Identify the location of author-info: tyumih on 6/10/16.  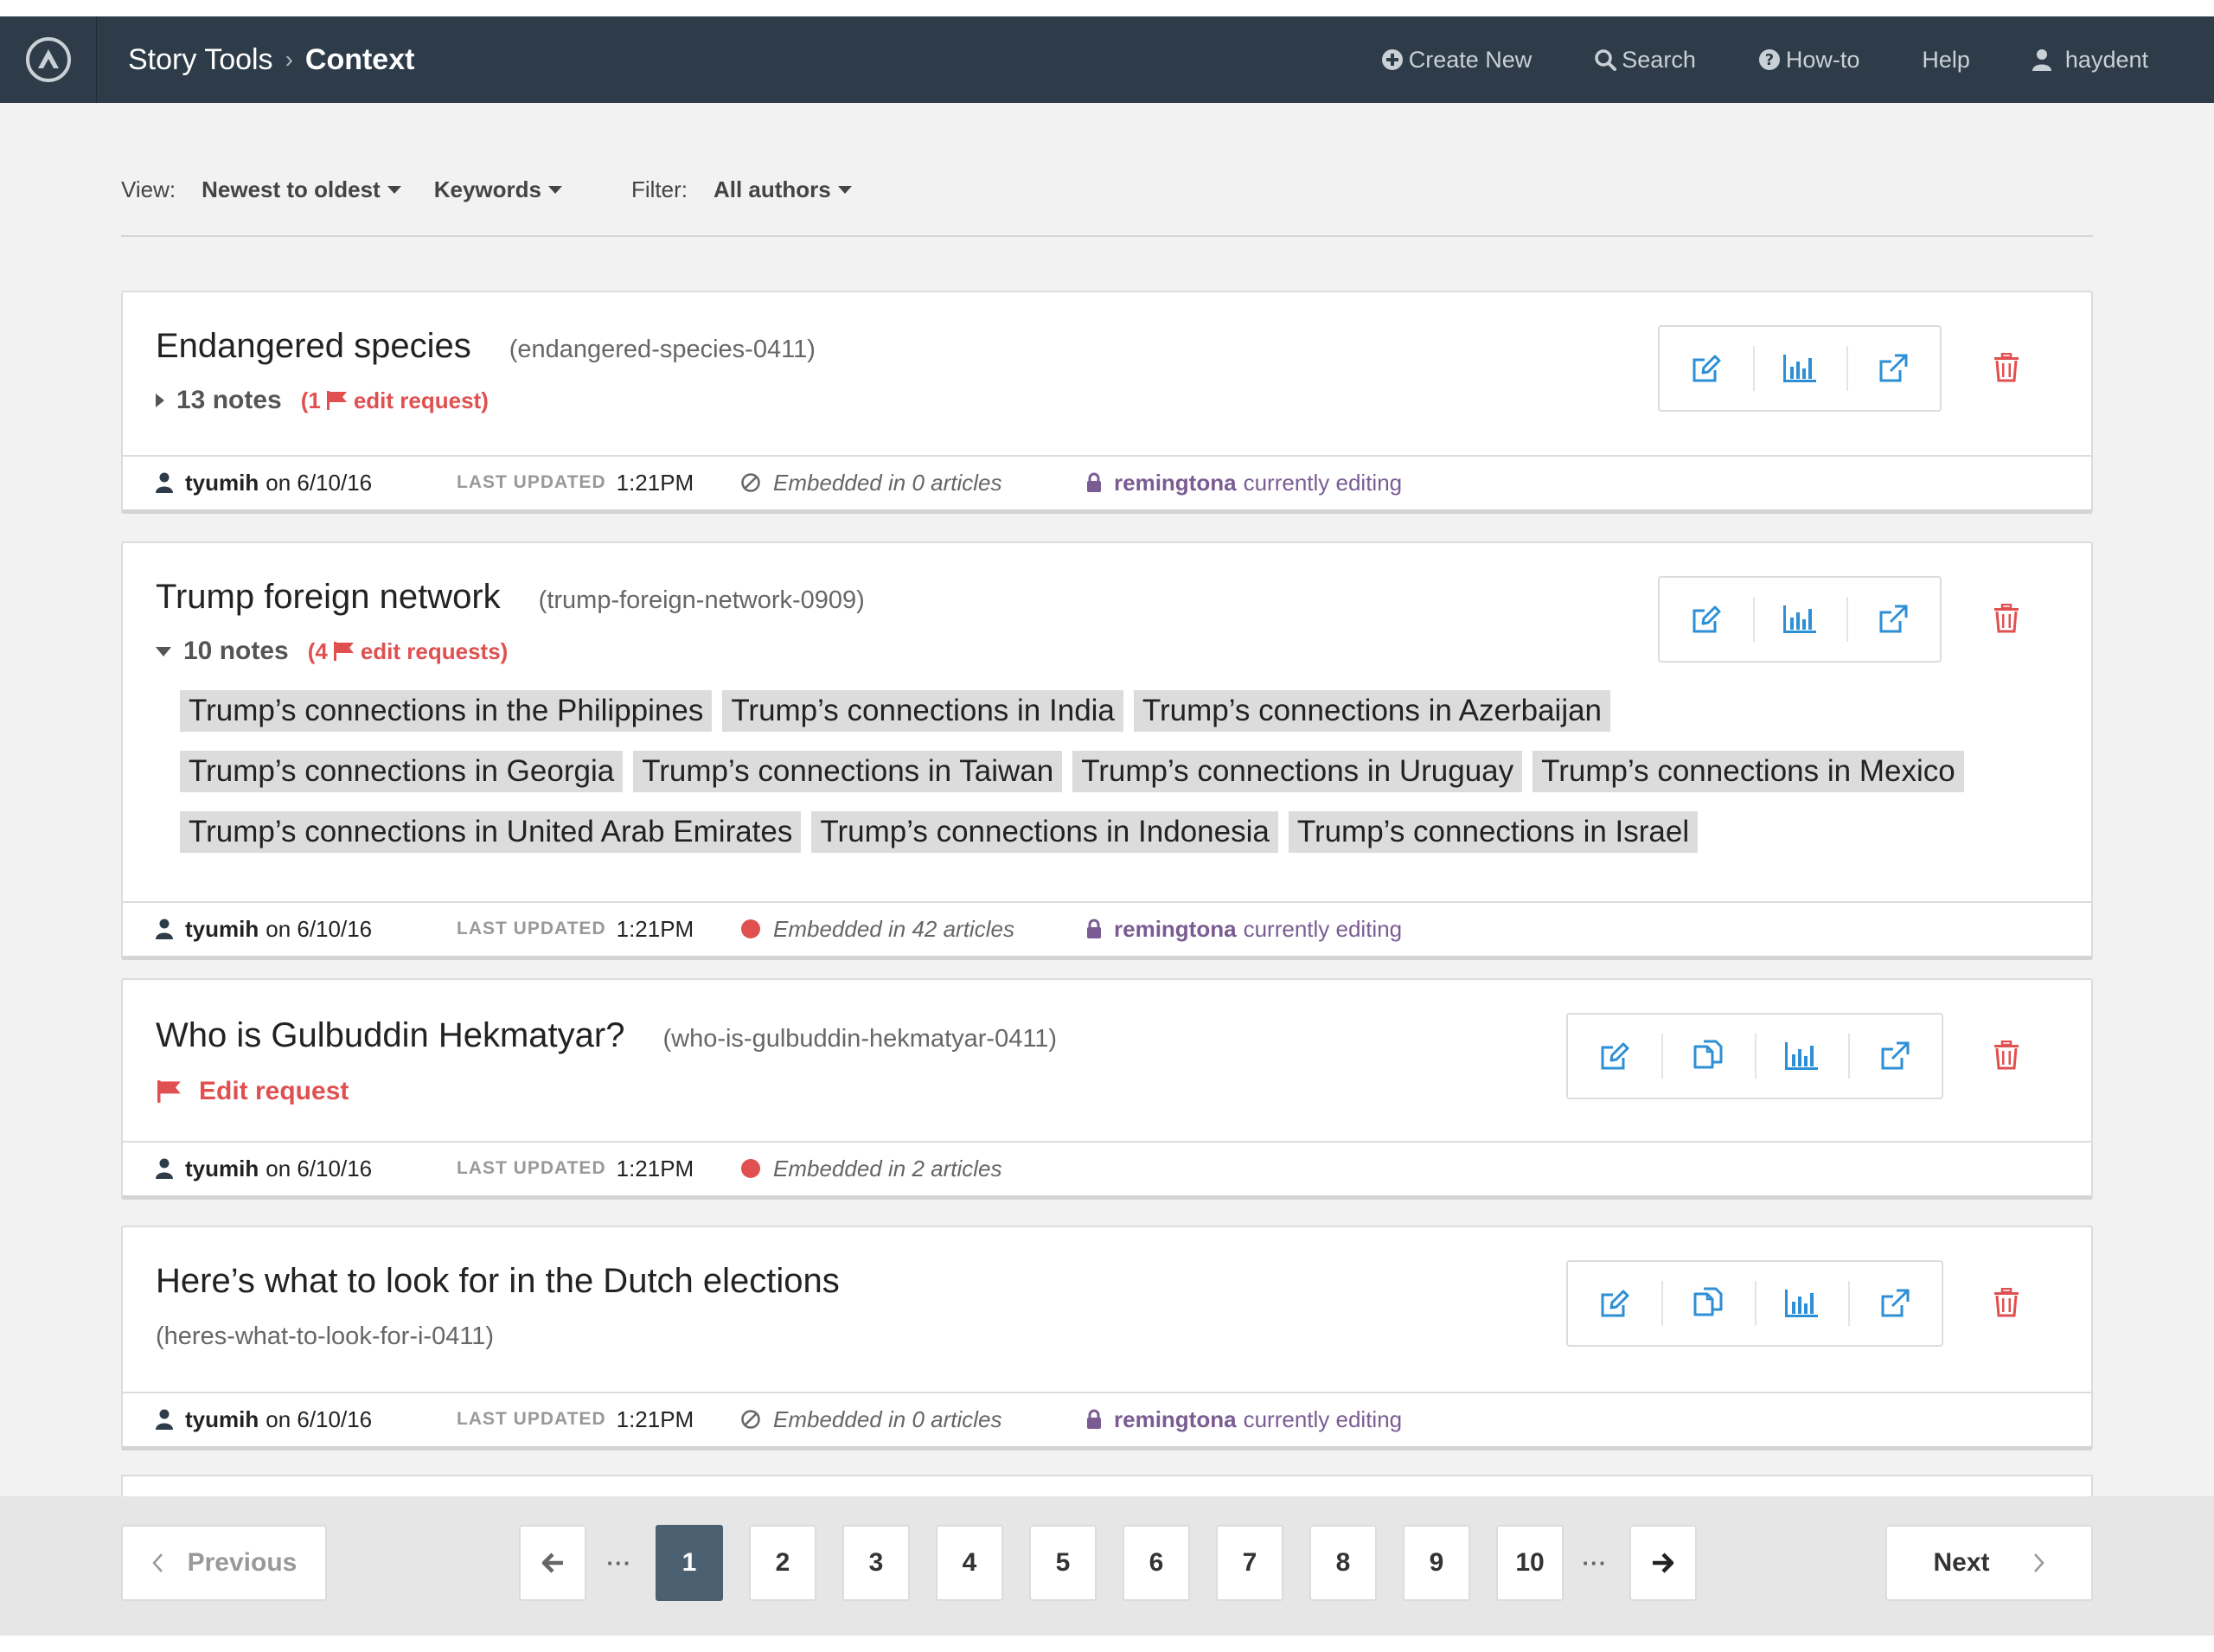
(306, 483).